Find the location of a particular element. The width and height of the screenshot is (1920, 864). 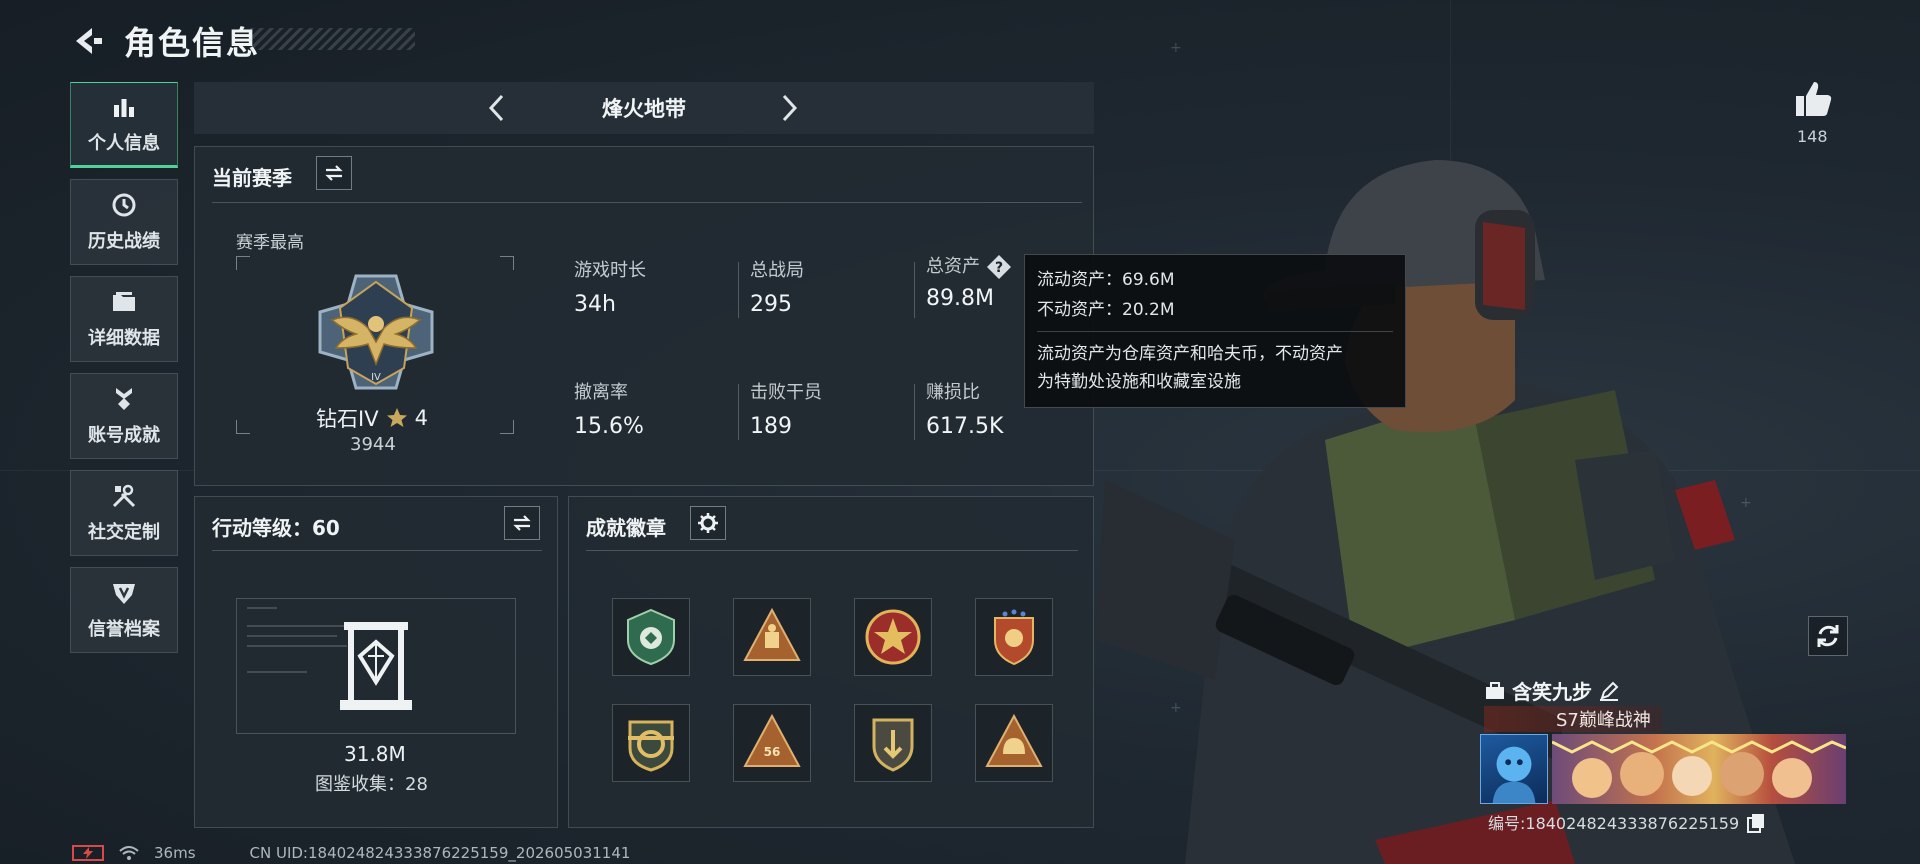

stat-profit-loss: 赚损比 617.5K is located at coordinates (964, 408).